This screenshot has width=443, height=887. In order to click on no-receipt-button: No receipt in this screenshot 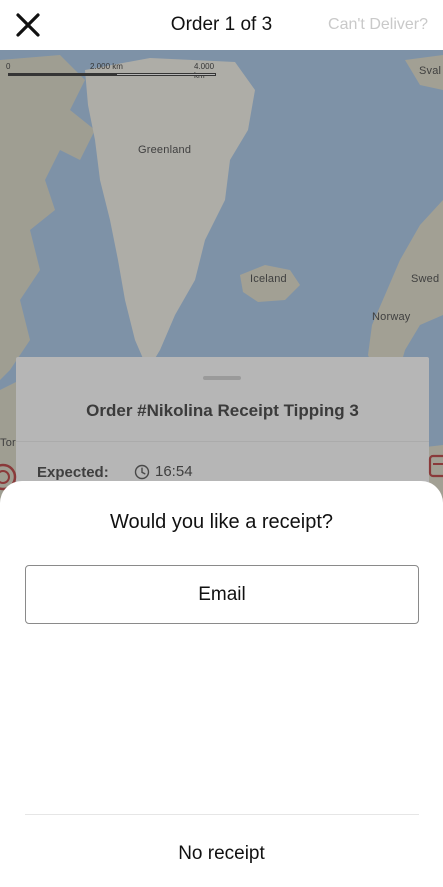, I will do `click(221, 854)`.